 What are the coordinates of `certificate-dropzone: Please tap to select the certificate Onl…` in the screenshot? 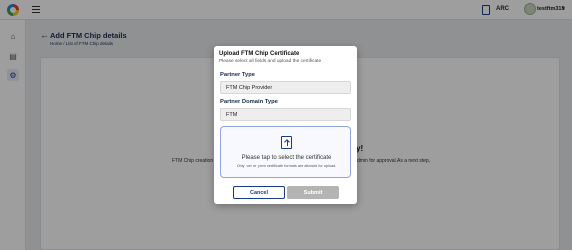 It's located at (285, 152).